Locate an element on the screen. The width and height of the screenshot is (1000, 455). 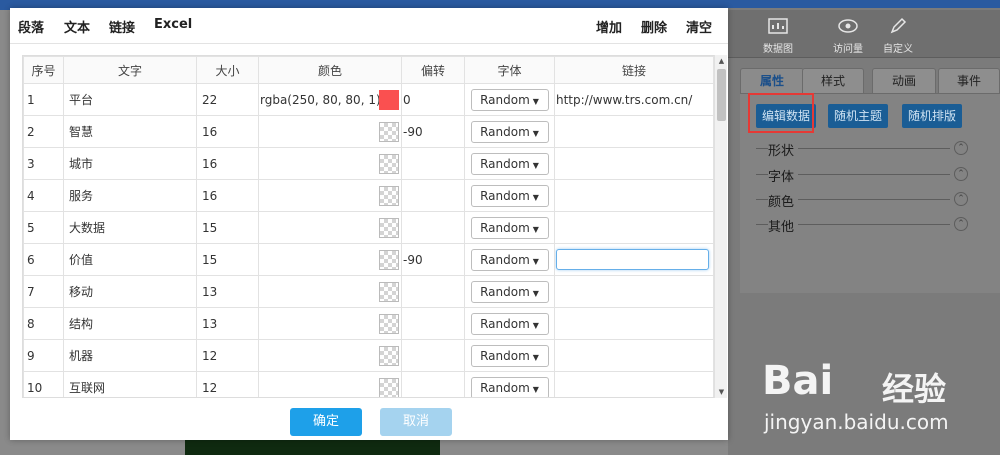
text-cell: 结构 is located at coordinates (130, 323).